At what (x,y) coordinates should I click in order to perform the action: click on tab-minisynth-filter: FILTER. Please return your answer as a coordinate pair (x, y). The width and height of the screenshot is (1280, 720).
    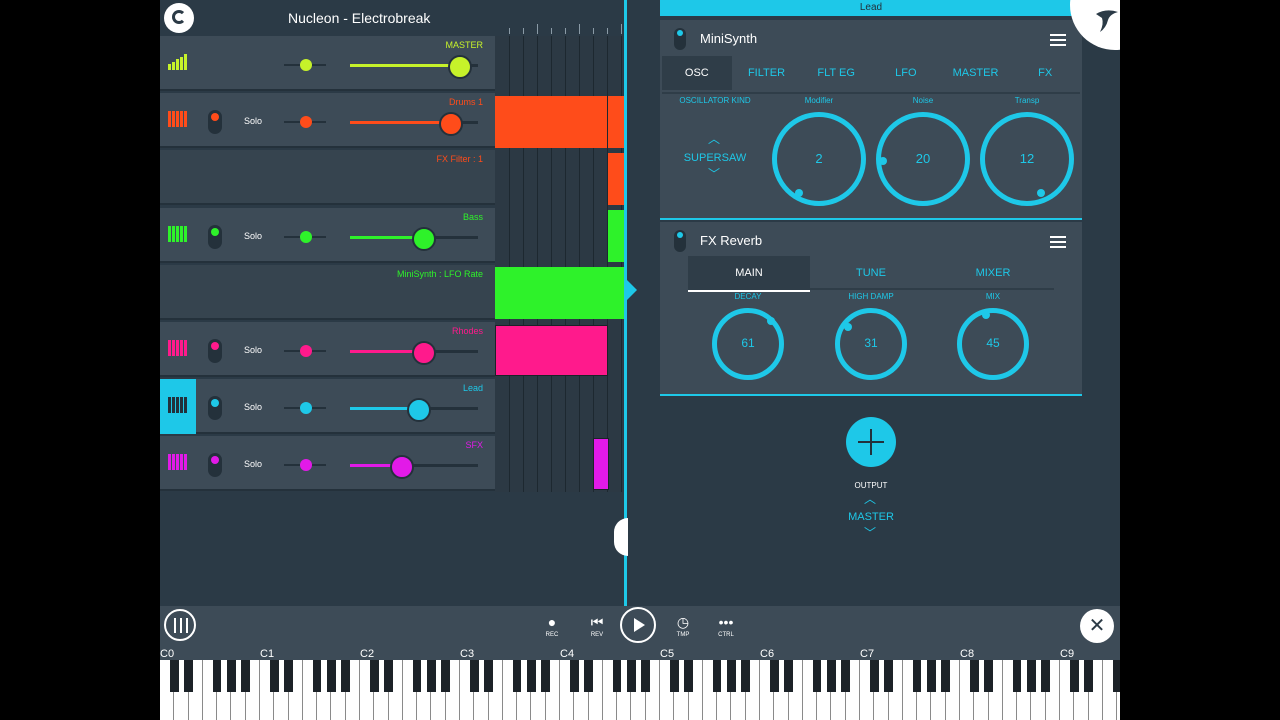
    Looking at the image, I should click on (767, 73).